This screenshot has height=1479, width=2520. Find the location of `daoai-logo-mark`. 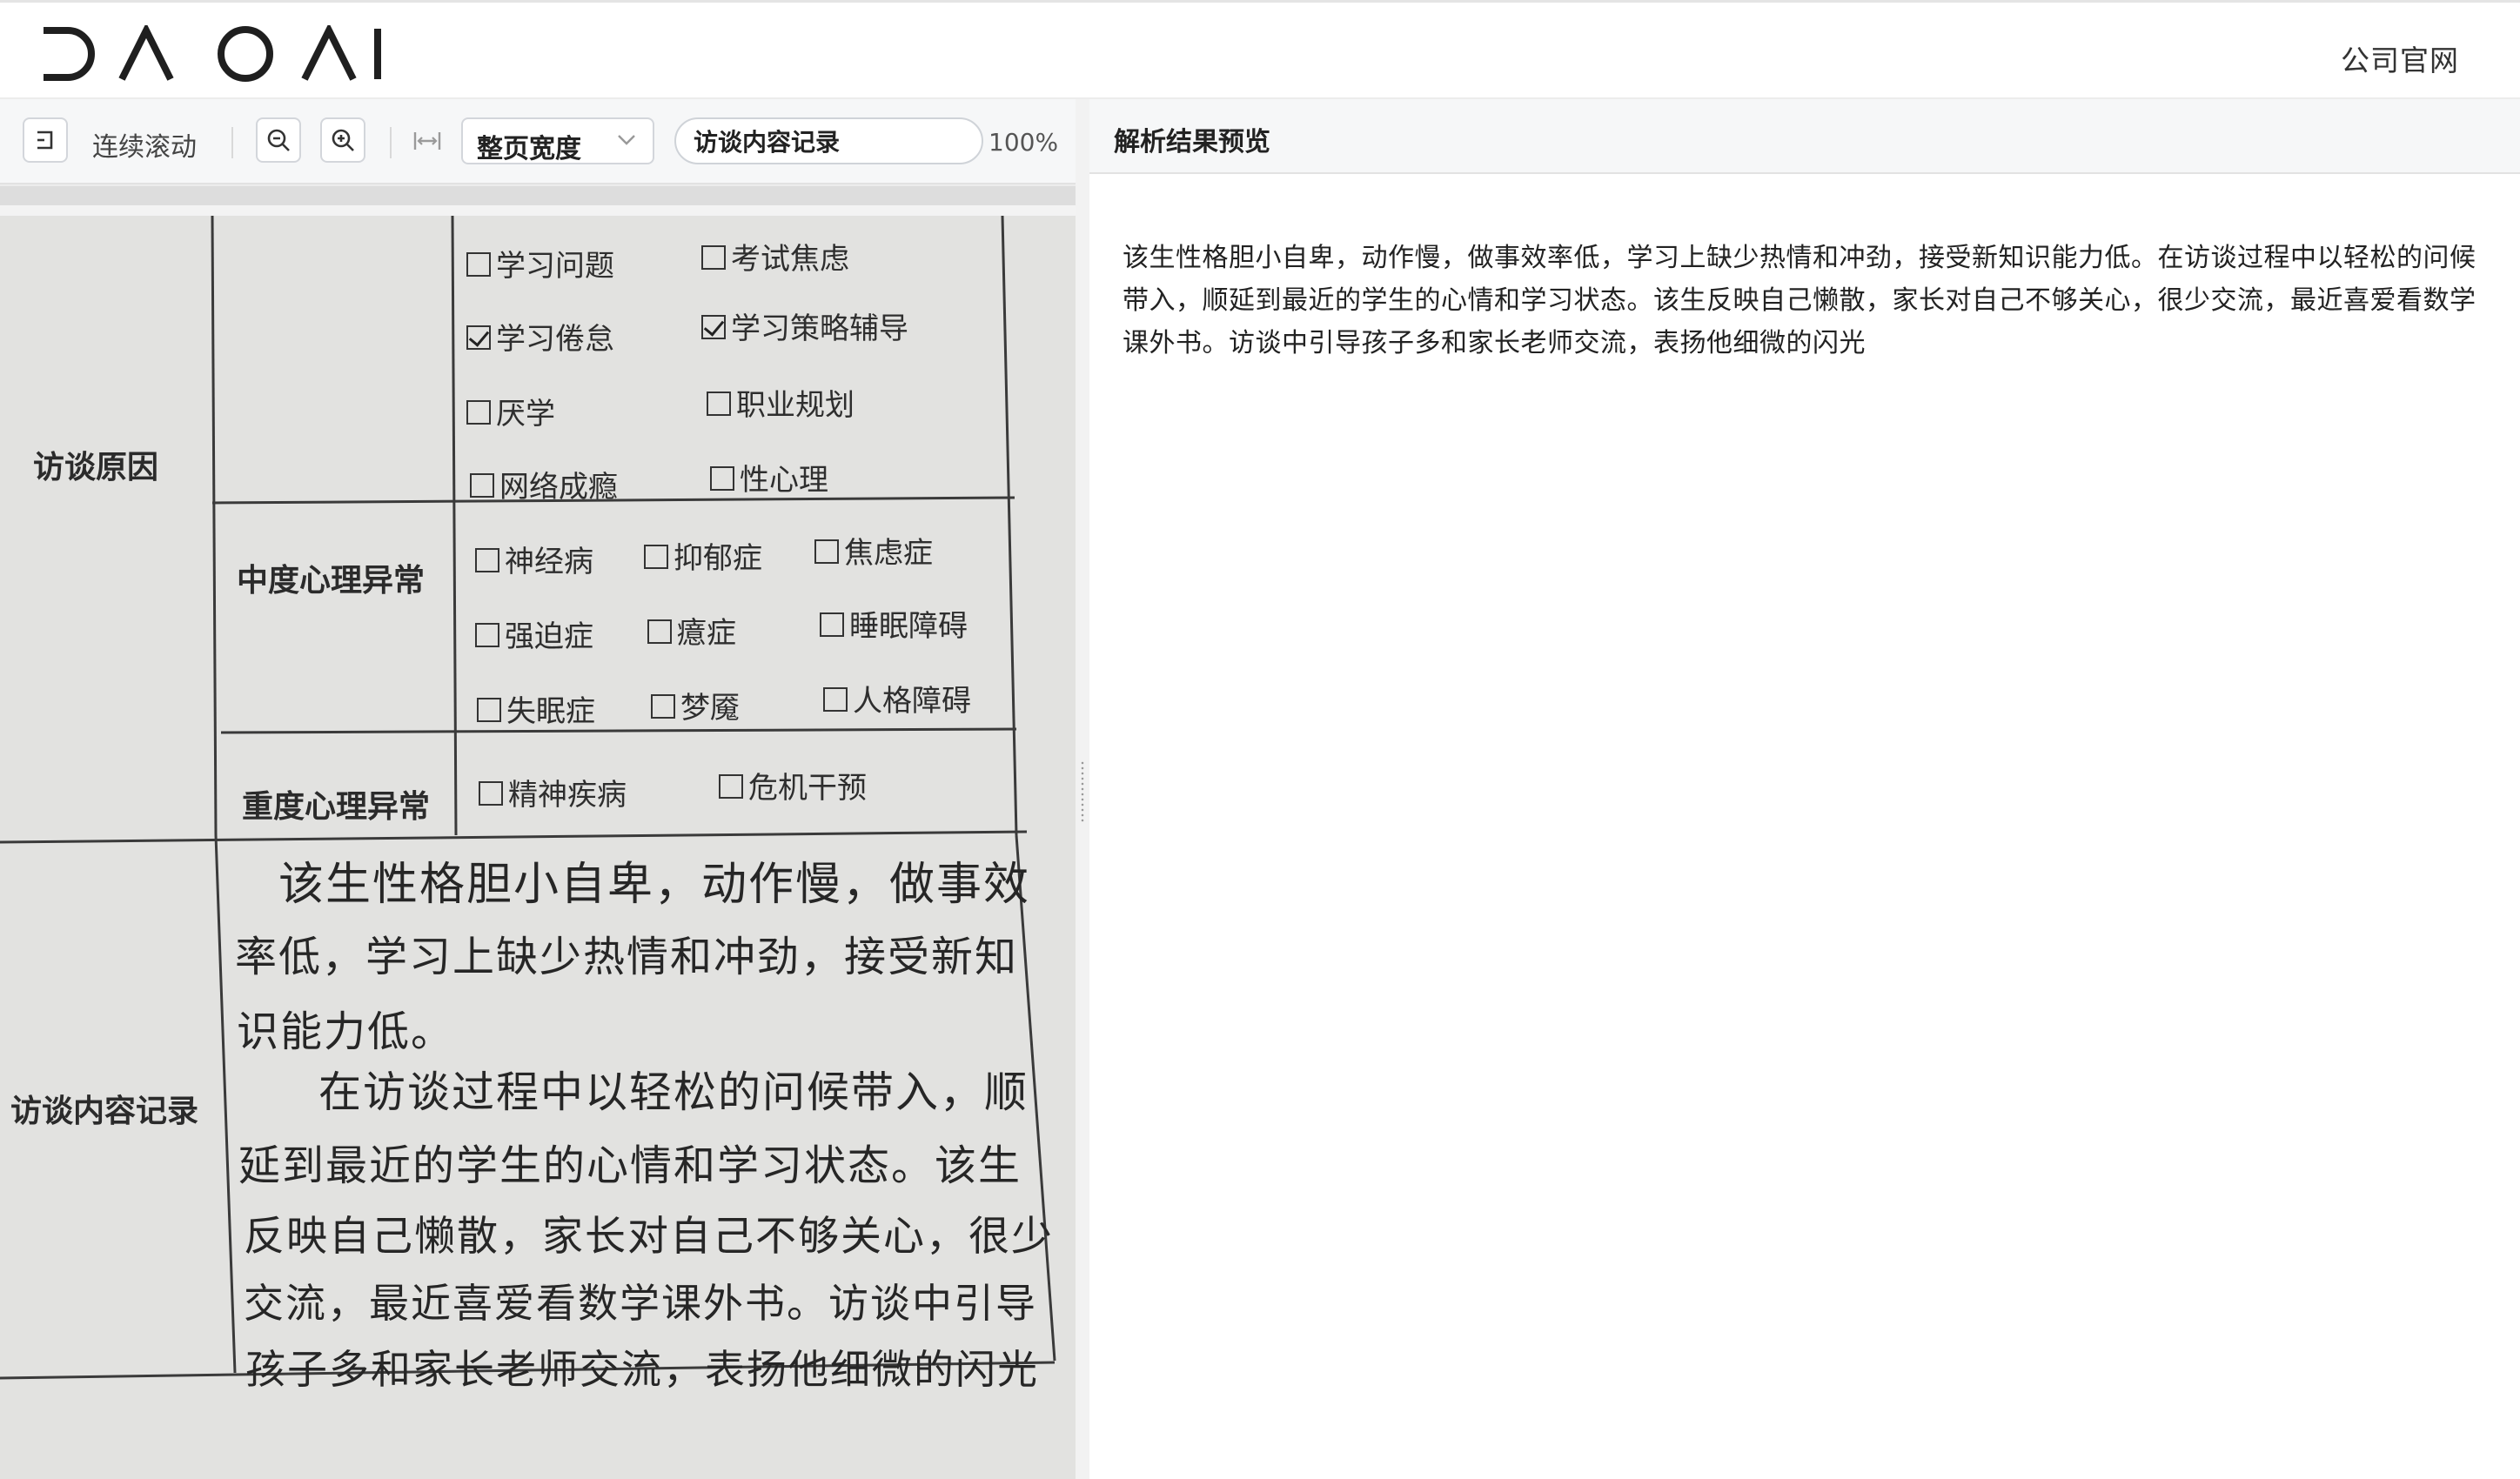

daoai-logo-mark is located at coordinates (212, 53).